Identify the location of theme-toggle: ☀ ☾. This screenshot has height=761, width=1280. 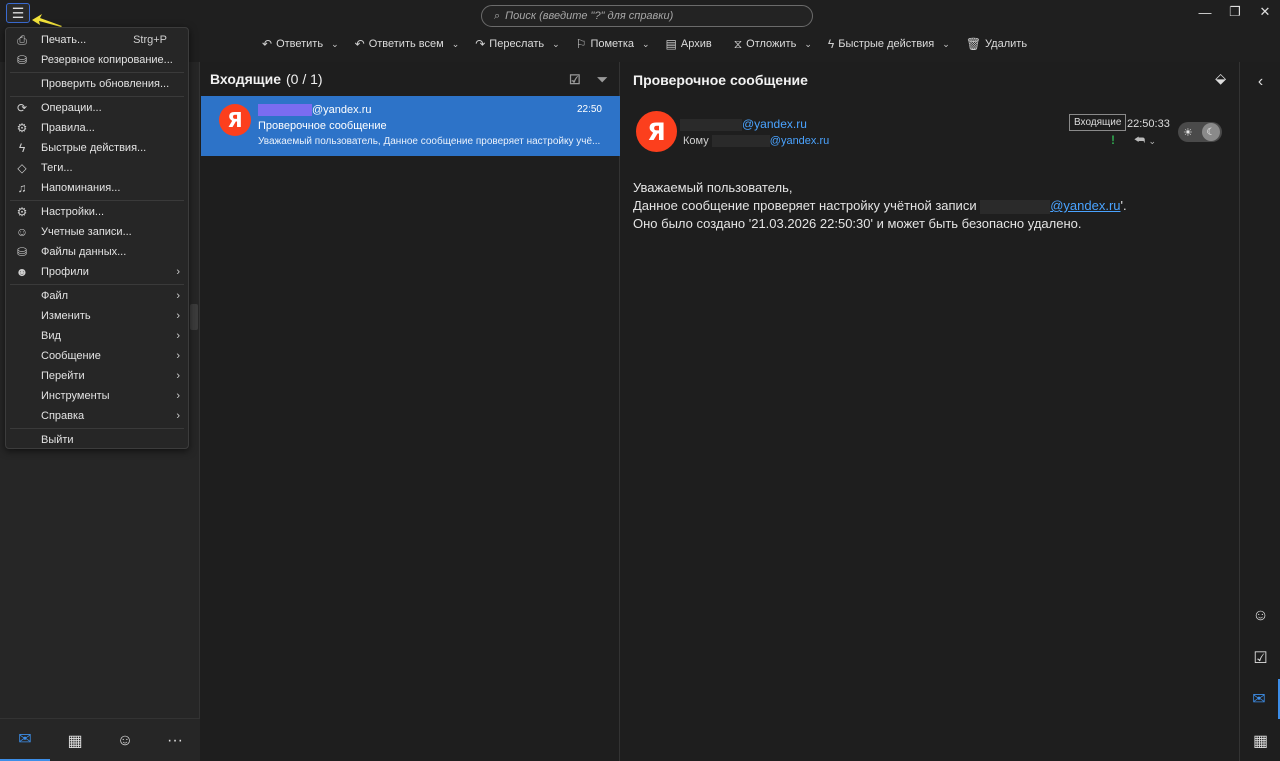
(1200, 132).